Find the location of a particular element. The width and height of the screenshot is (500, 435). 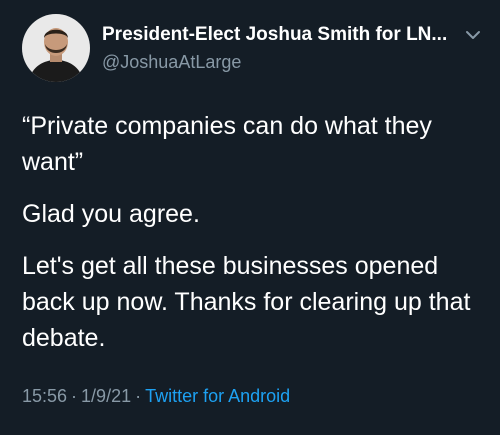

tweet-time: 15:56 is located at coordinates (45, 396).